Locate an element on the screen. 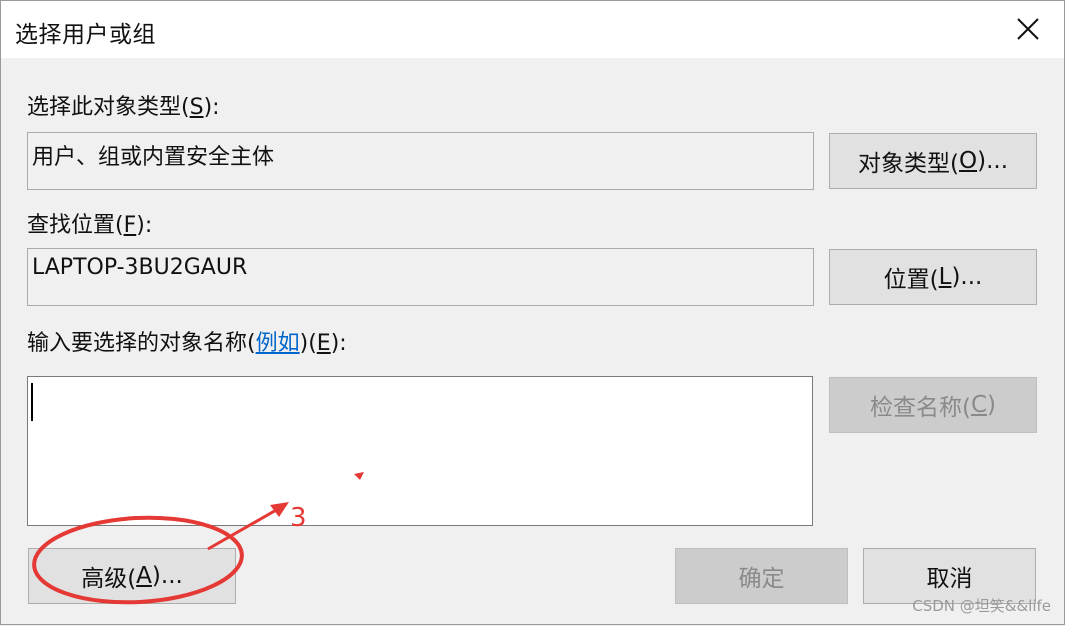 This screenshot has height=626, width=1065. text-caret is located at coordinates (32, 402).